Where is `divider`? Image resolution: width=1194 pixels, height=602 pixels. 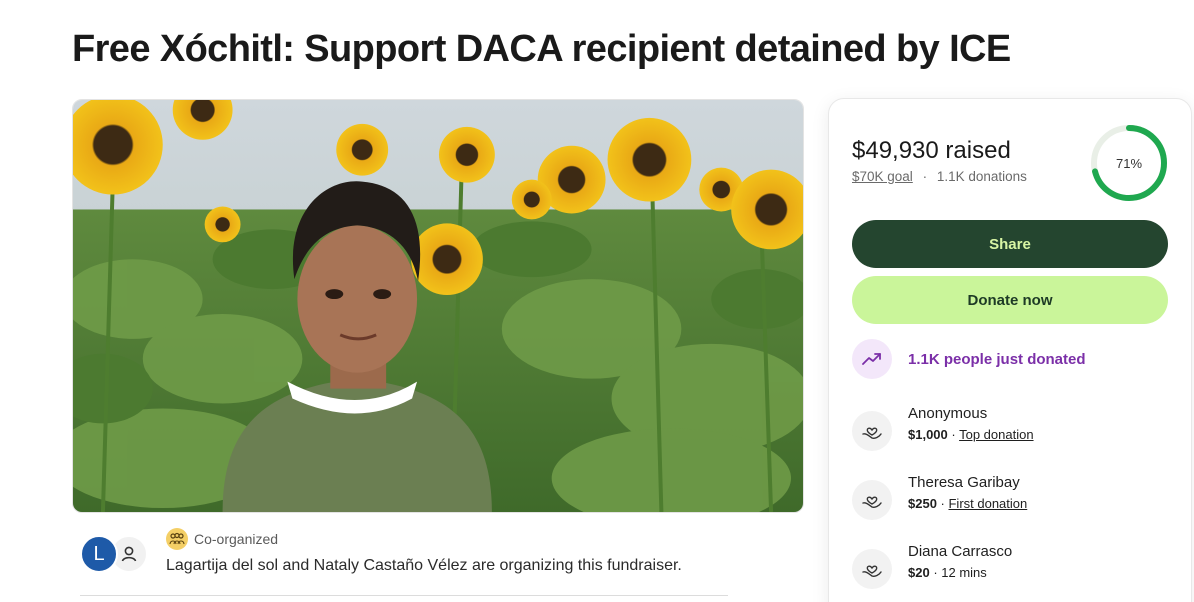
divider is located at coordinates (404, 595).